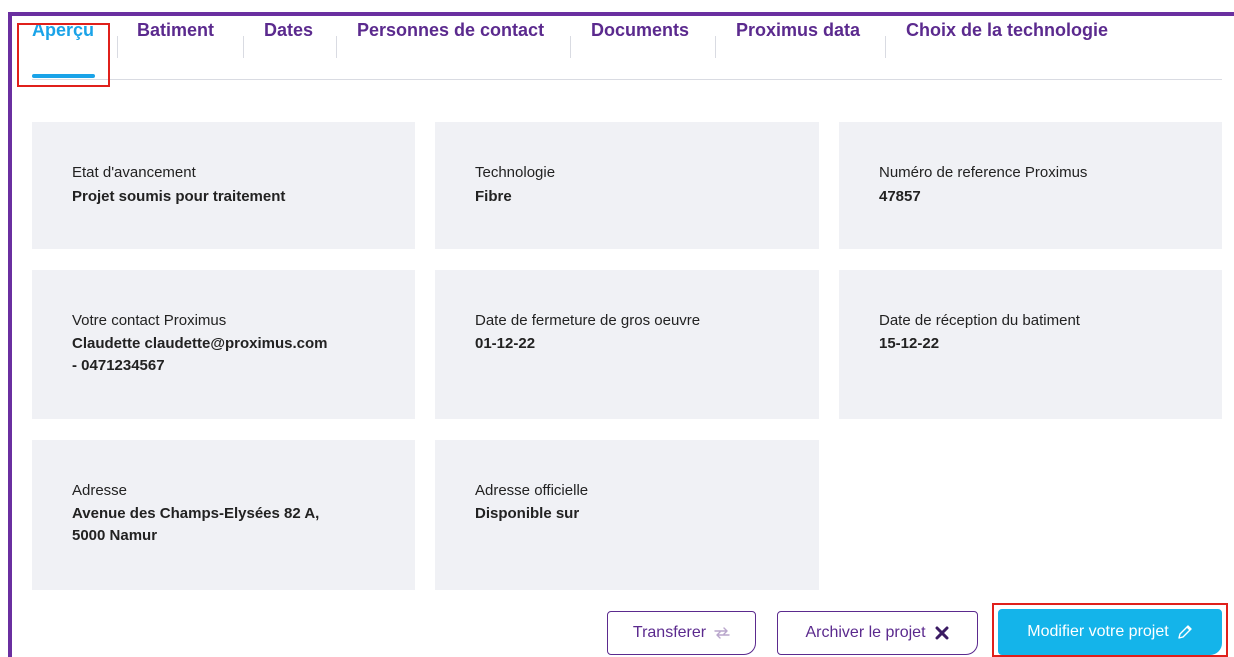  I want to click on transfer-arrows-icon, so click(722, 633).